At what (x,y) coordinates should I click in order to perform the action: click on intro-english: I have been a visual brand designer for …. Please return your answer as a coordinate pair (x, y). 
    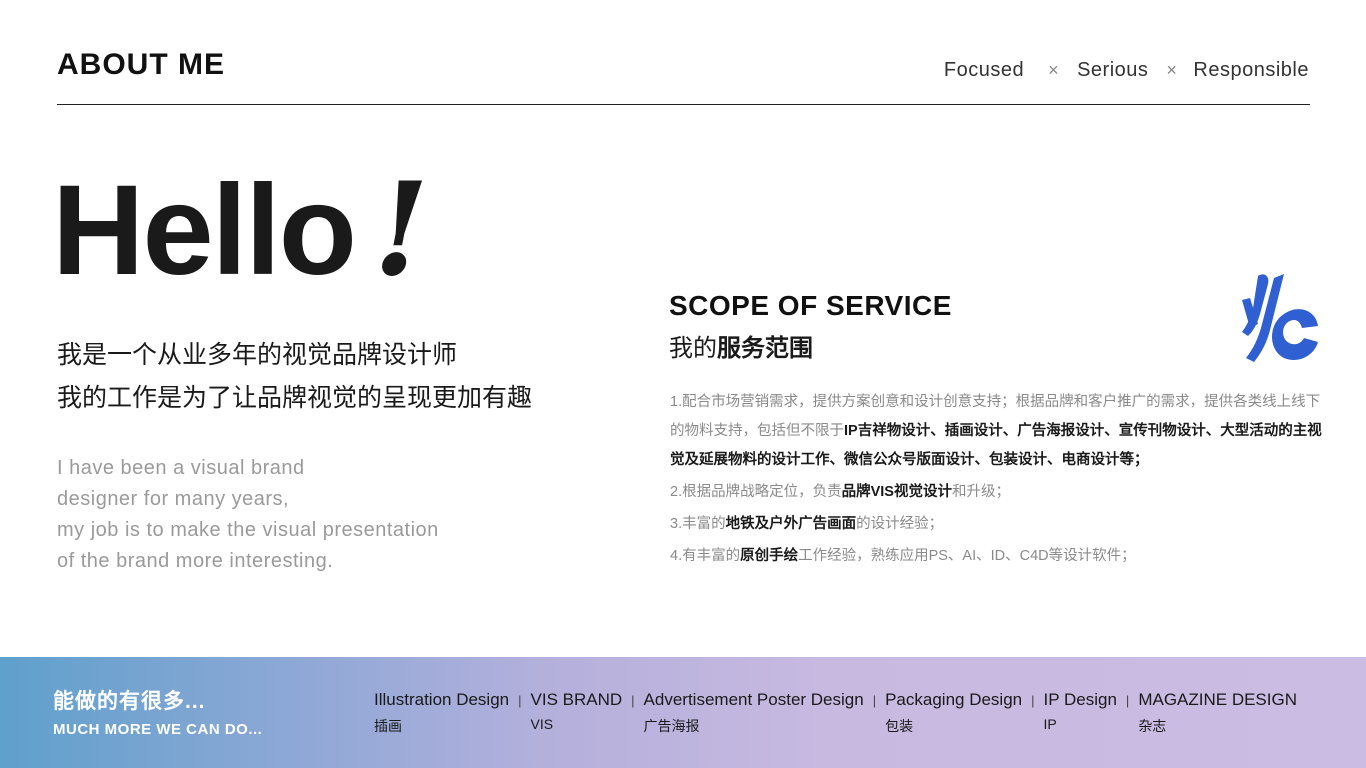
    Looking at the image, I should click on (248, 515).